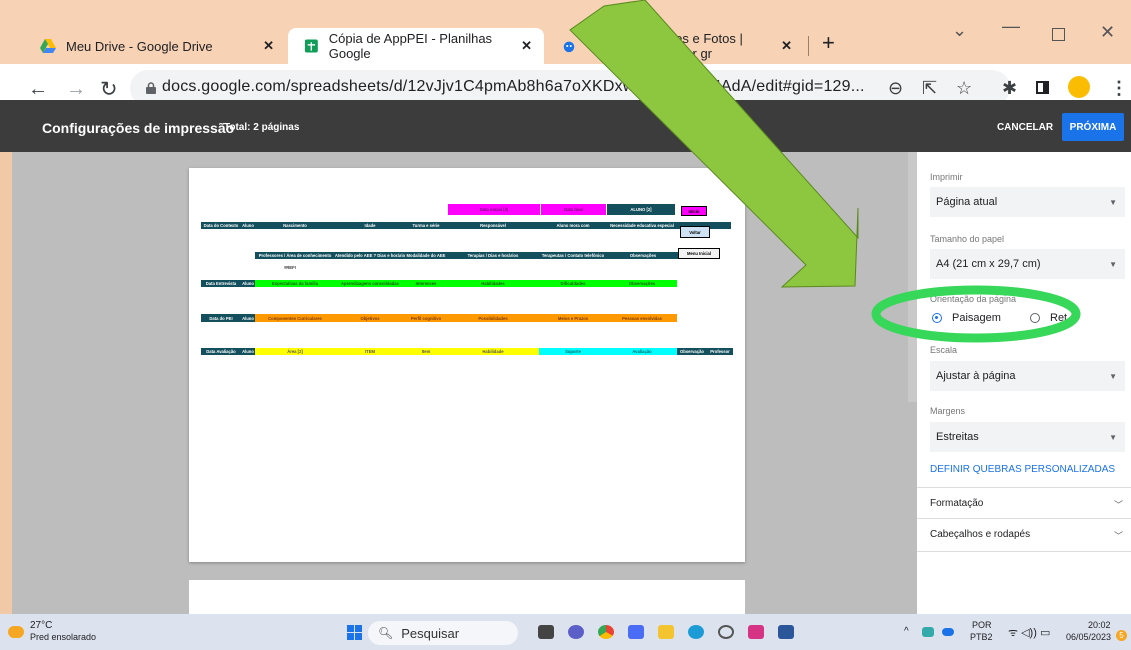 The width and height of the screenshot is (1131, 650). What do you see at coordinates (63, 637) in the screenshot?
I see `weather-desc: Pred ensolarado` at bounding box center [63, 637].